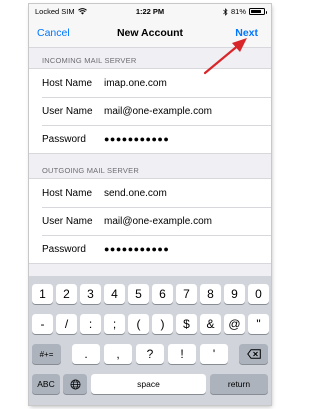 The width and height of the screenshot is (320, 409). I want to click on status-bar: Locked SIM 1:22 PM 81%, so click(150, 11).